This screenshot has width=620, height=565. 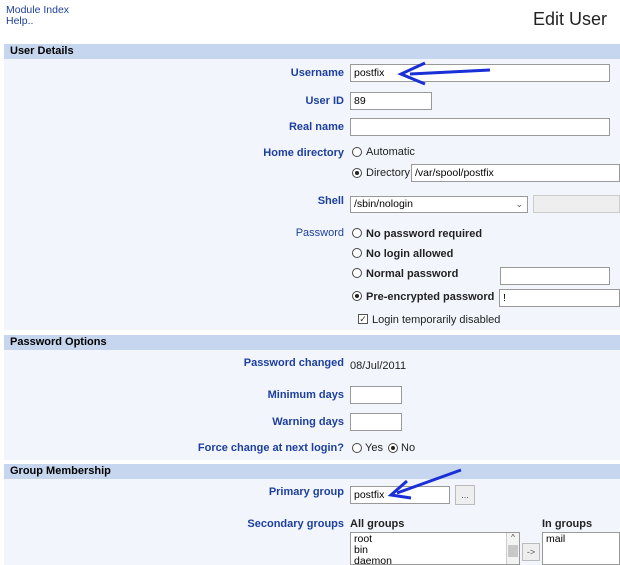 I want to click on login-disabled-checkbox: ✓, so click(x=363, y=319).